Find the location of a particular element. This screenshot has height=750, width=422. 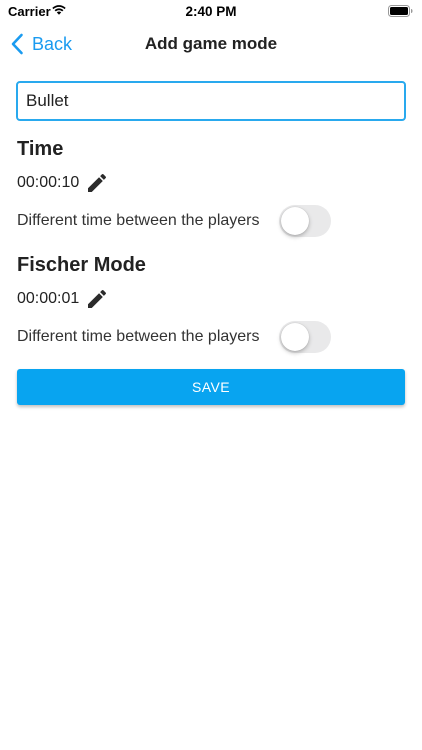

fischer-value-row: 00:00:01 is located at coordinates (63, 299).